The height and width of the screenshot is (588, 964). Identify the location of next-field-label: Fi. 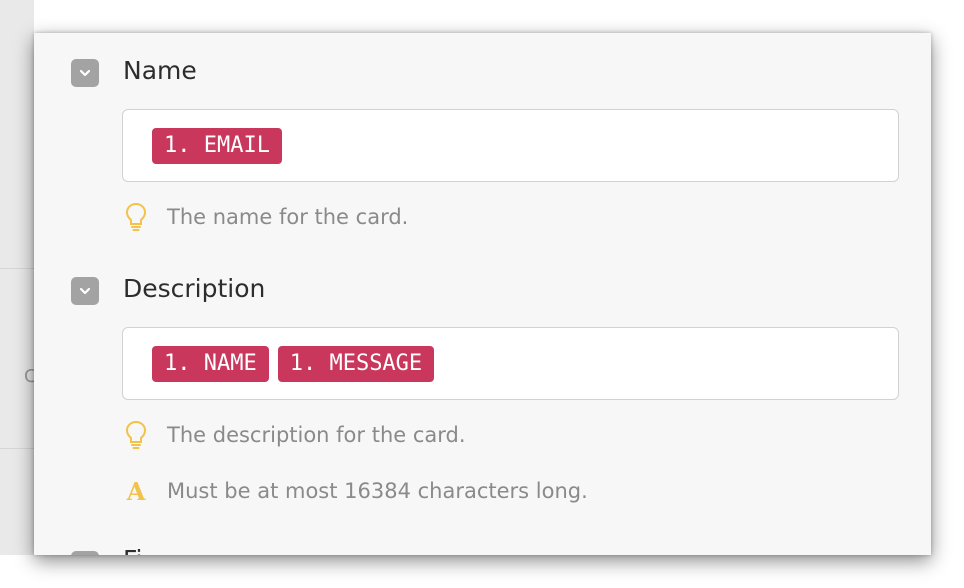
(138, 550).